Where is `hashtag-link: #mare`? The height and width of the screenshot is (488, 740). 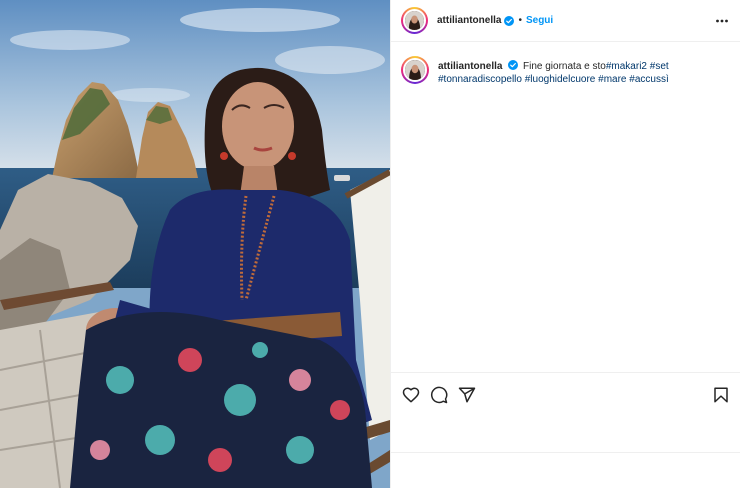 hashtag-link: #mare is located at coordinates (612, 79).